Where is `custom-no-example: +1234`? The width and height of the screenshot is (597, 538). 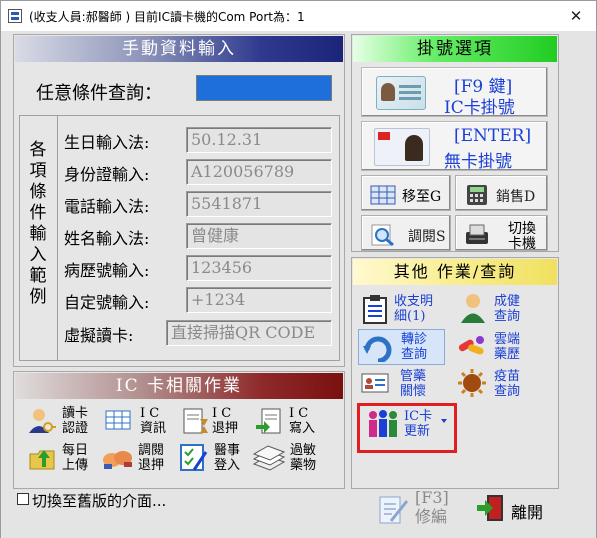
custom-no-example: +1234 is located at coordinates (259, 300).